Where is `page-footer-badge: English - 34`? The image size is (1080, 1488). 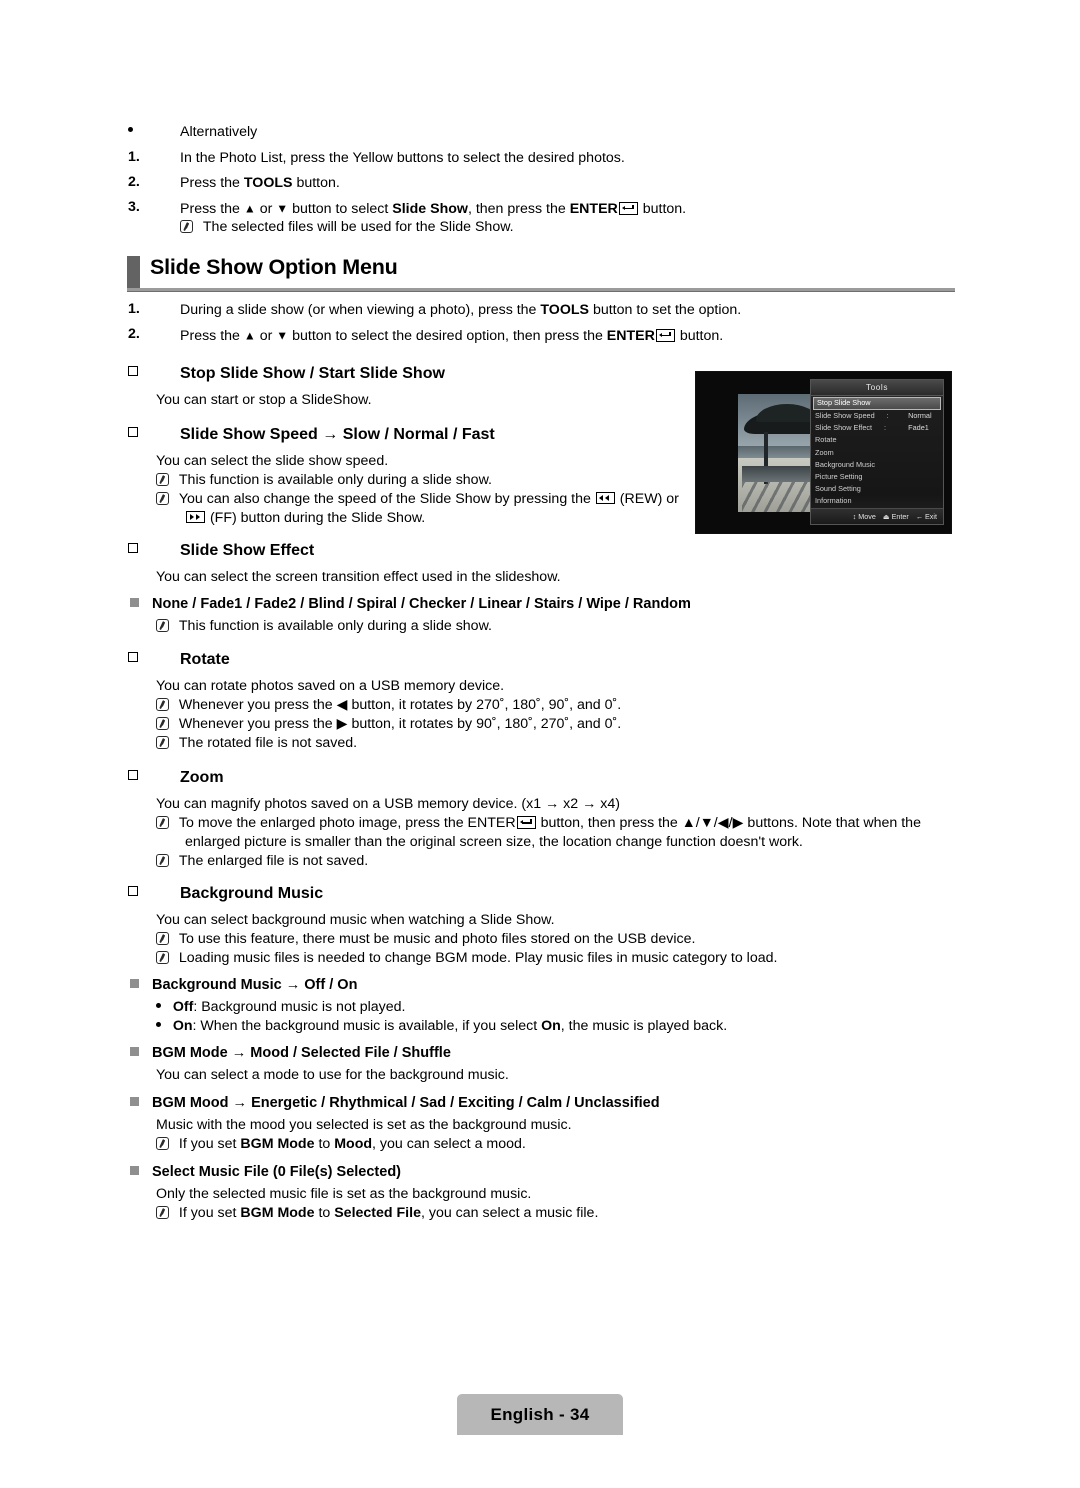 page-footer-badge: English - 34 is located at coordinates (540, 1414).